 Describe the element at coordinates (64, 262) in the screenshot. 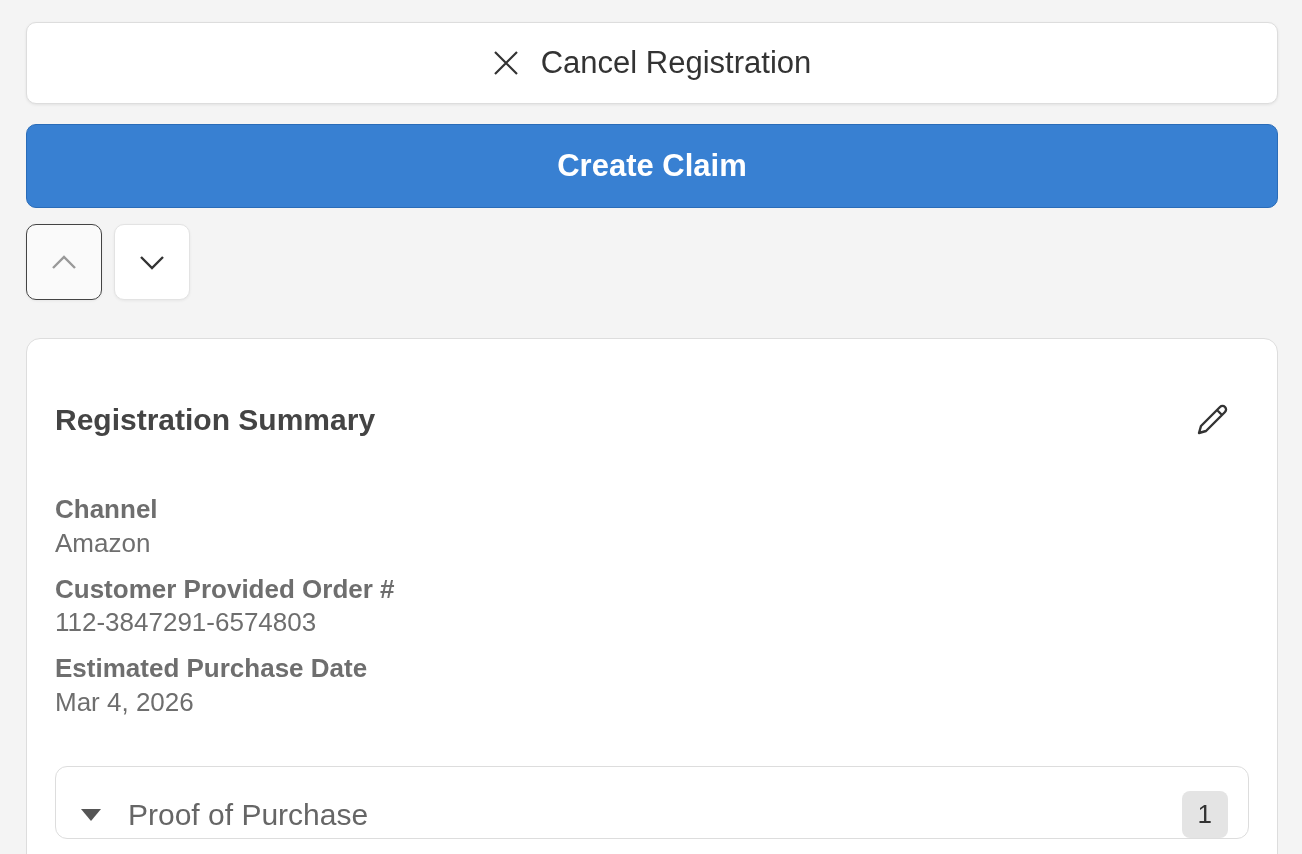

I see `chevron-up-icon` at that location.